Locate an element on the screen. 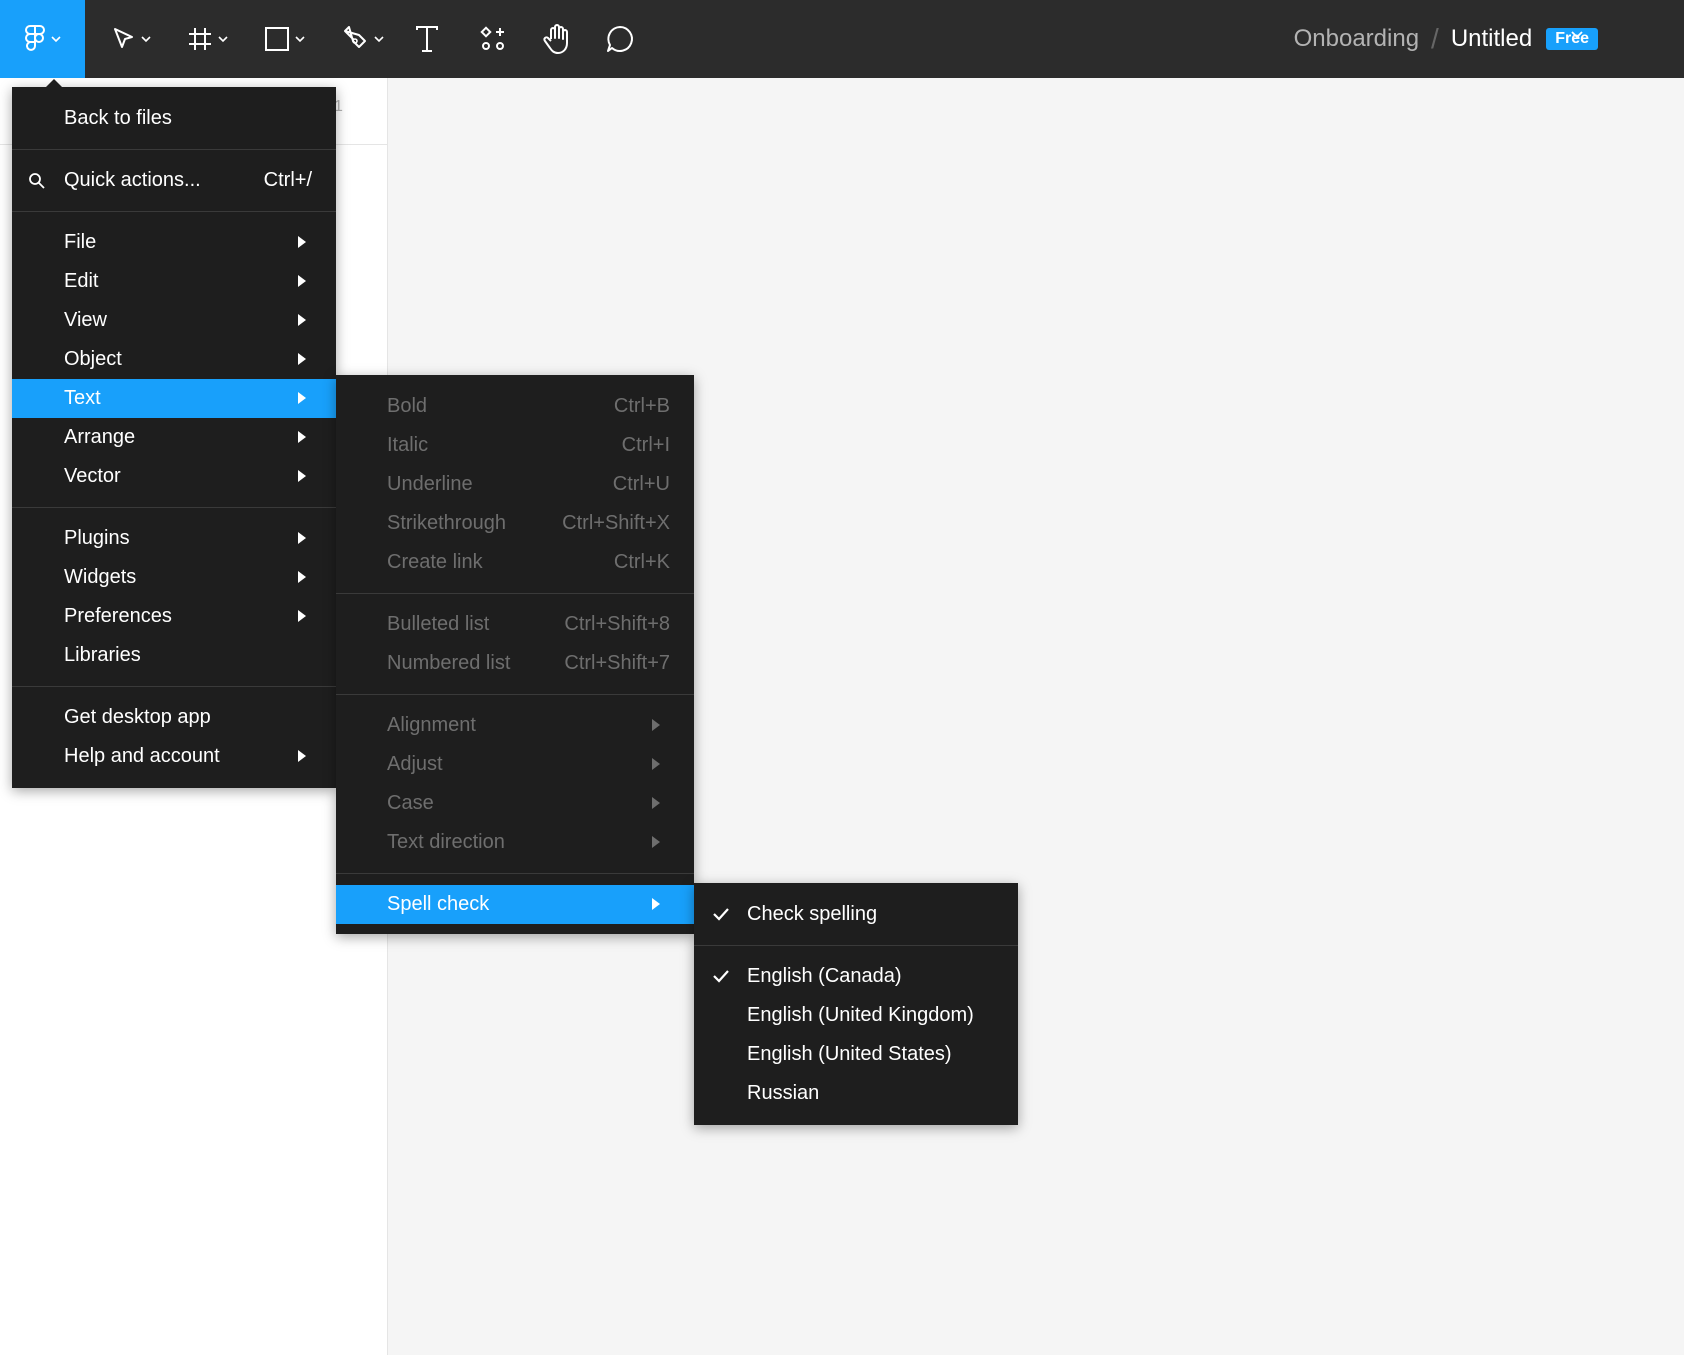  menu-item-label: Edit is located at coordinates (81, 281).